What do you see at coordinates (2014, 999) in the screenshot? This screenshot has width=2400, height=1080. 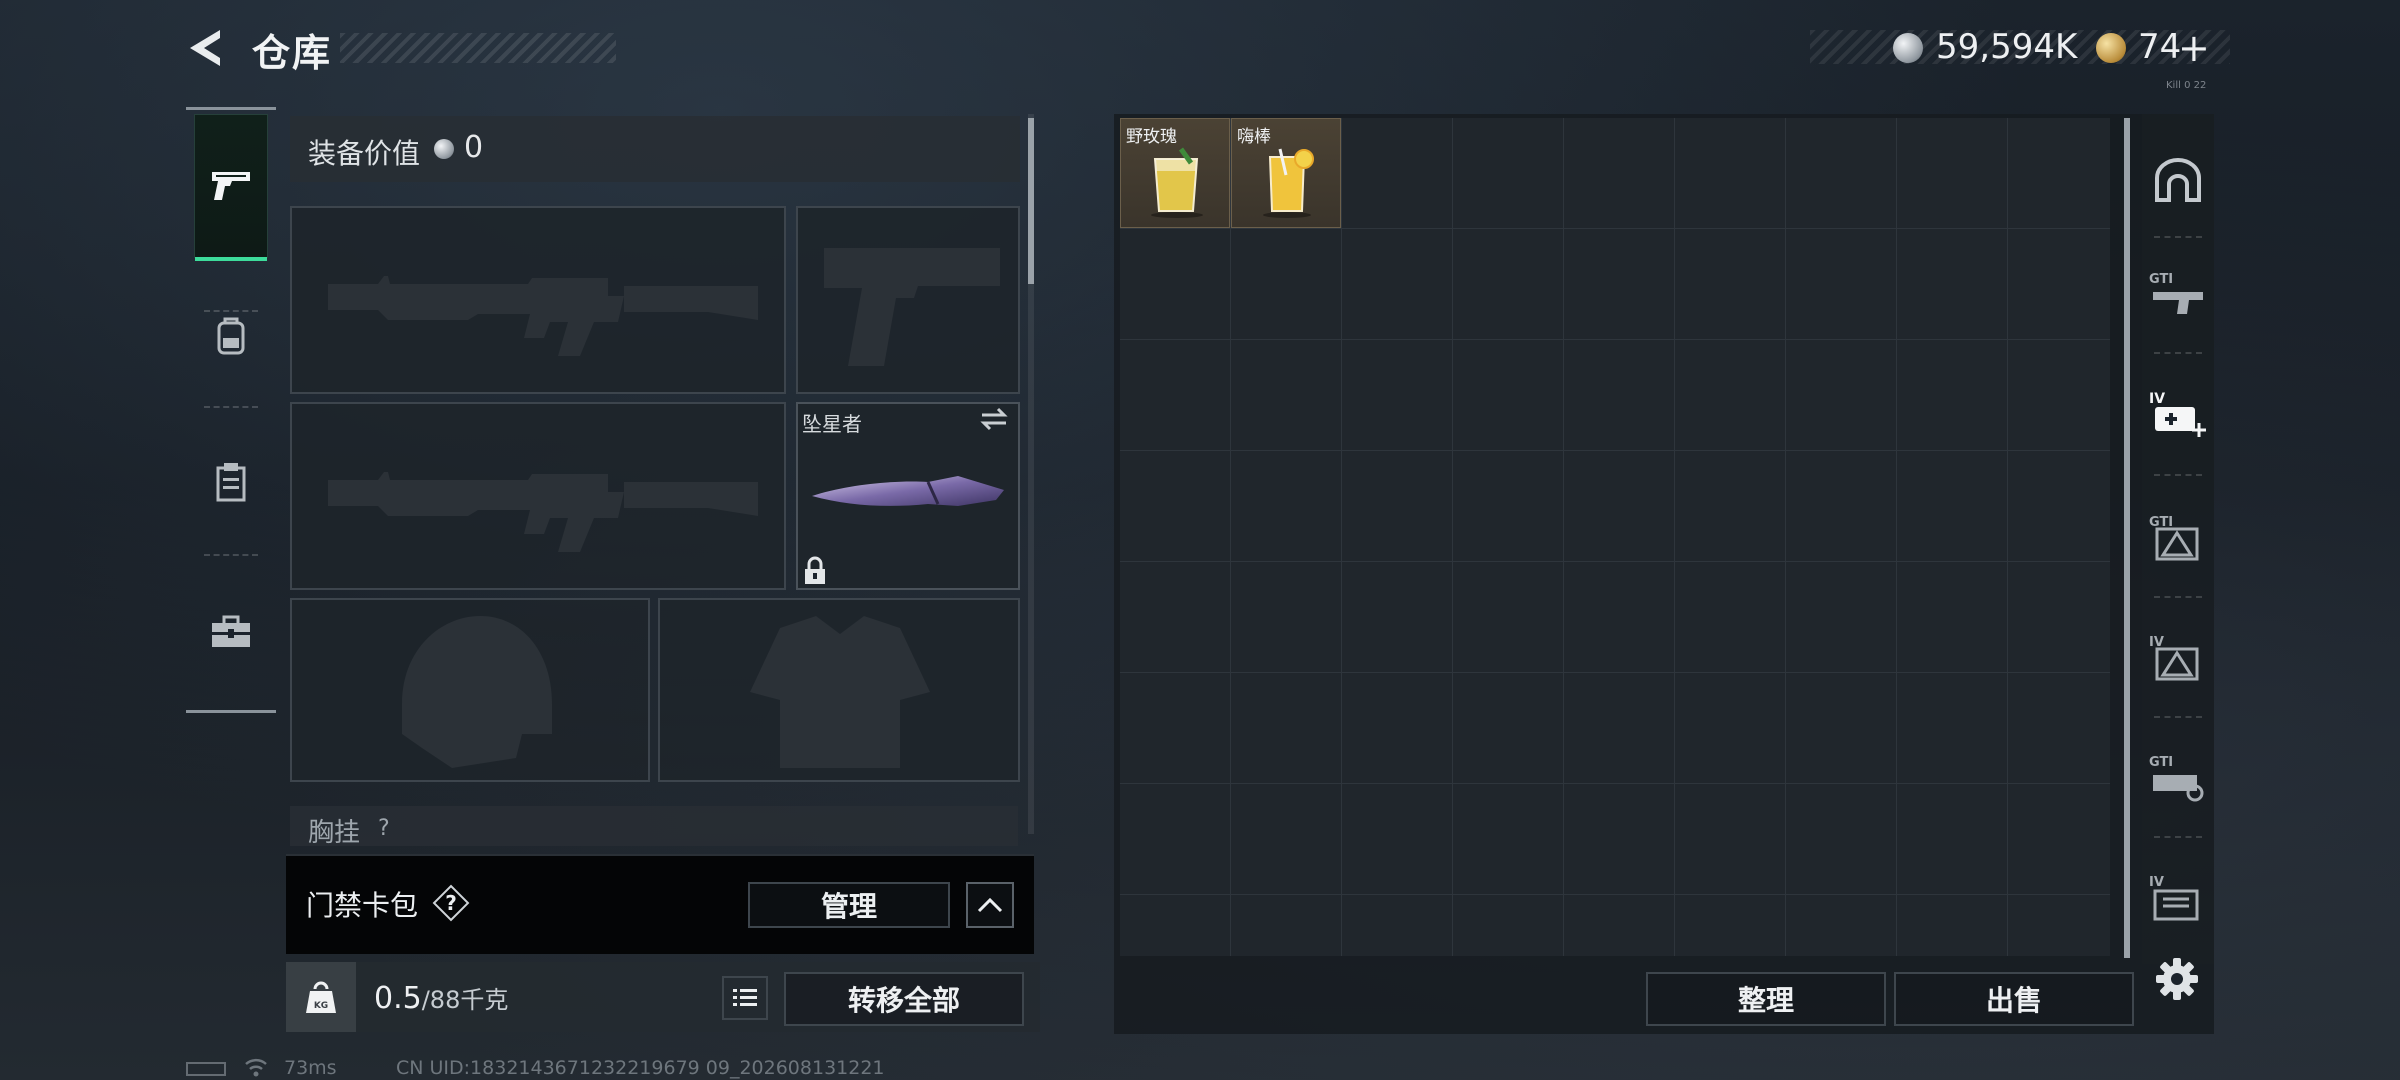 I see `sell-button: 出售` at bounding box center [2014, 999].